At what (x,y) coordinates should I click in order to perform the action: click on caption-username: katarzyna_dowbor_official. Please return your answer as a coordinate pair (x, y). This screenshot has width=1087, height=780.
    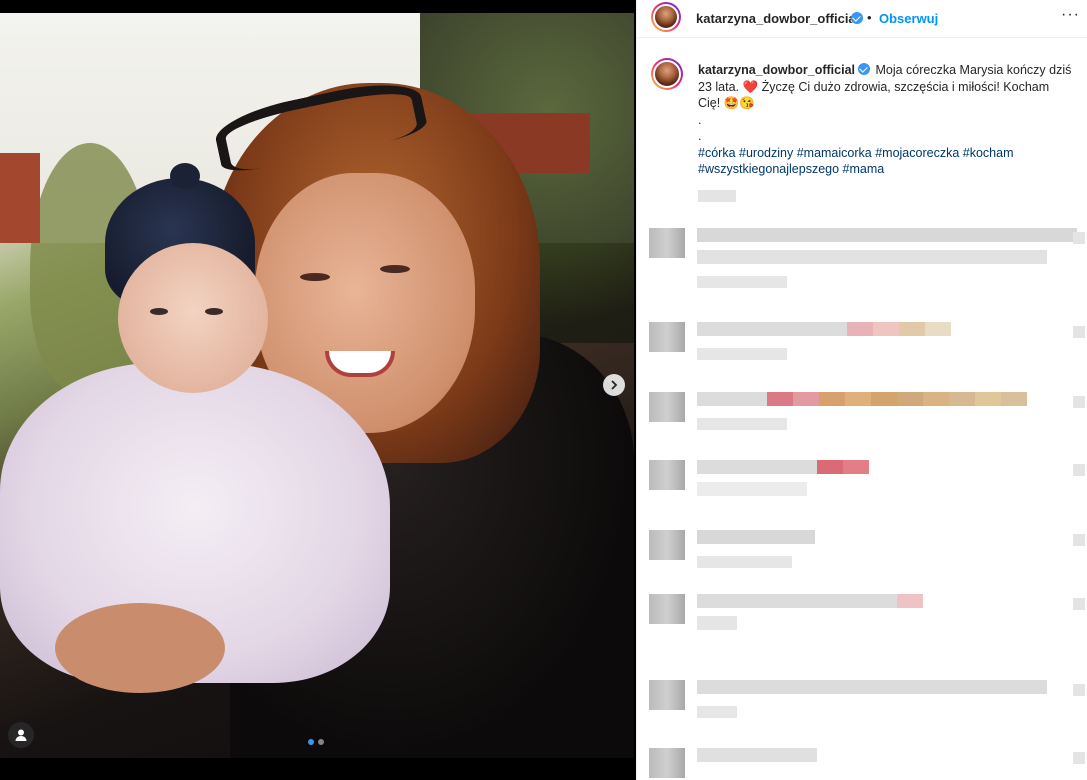
    Looking at the image, I should click on (776, 70).